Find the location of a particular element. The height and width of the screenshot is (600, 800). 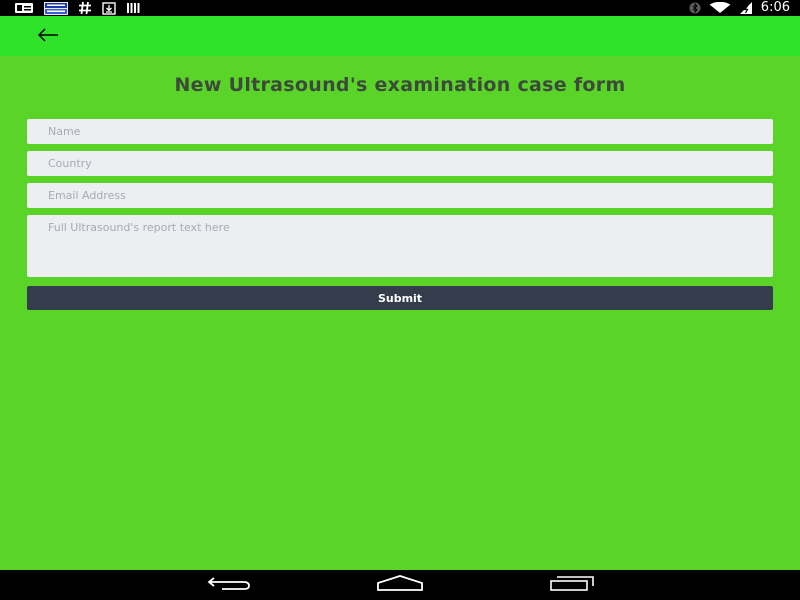

name-input is located at coordinates (400, 131).